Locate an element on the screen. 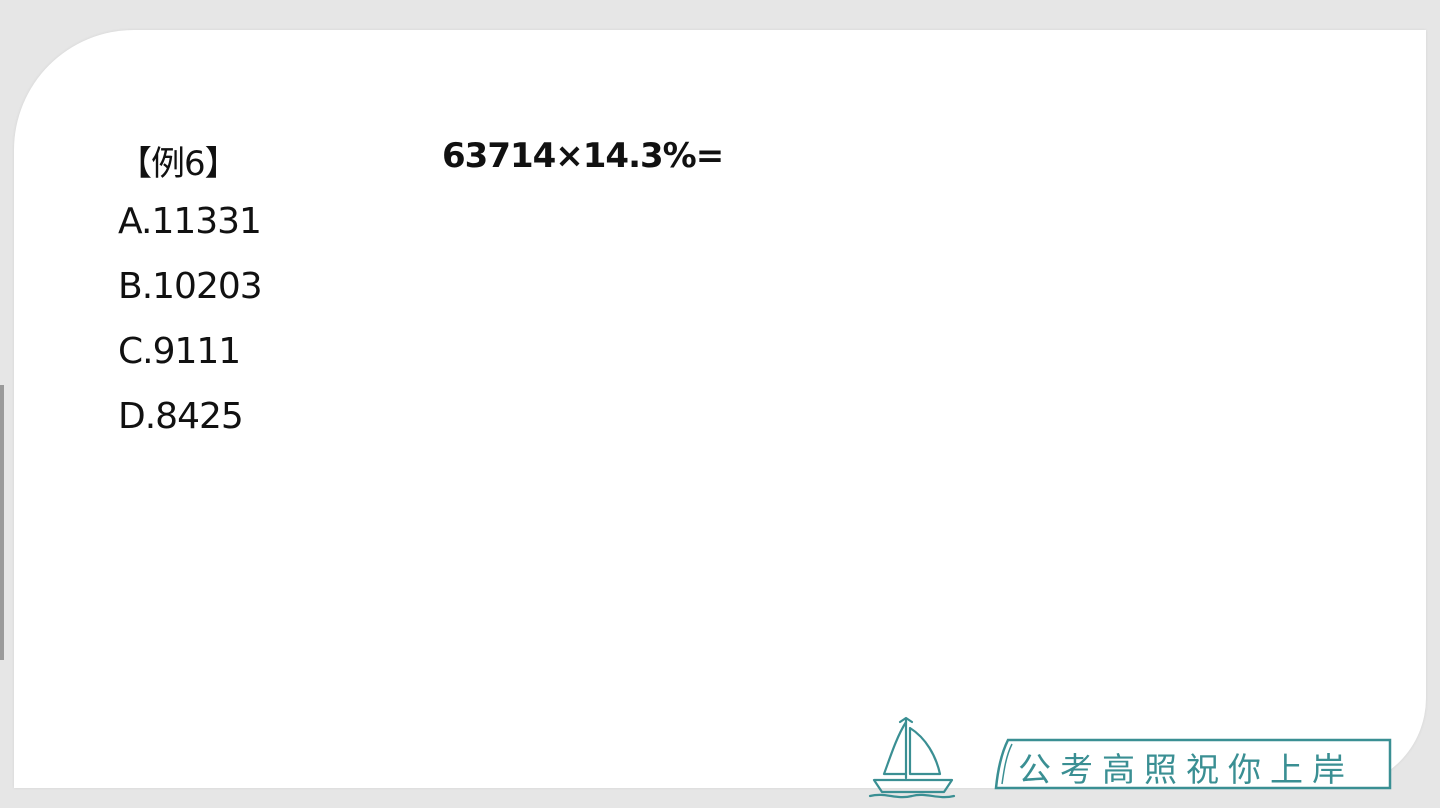  example-label: 【例6】 is located at coordinates (178, 164).